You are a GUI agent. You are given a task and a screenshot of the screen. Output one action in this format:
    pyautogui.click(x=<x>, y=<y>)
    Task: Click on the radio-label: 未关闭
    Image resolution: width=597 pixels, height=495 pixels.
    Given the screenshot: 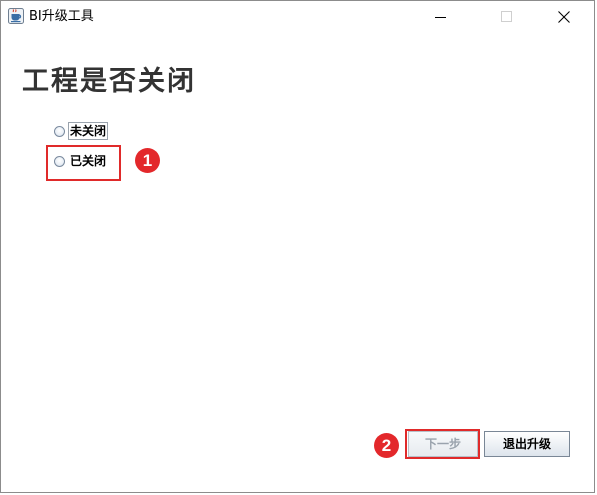 What is the action you would take?
    pyautogui.click(x=88, y=131)
    